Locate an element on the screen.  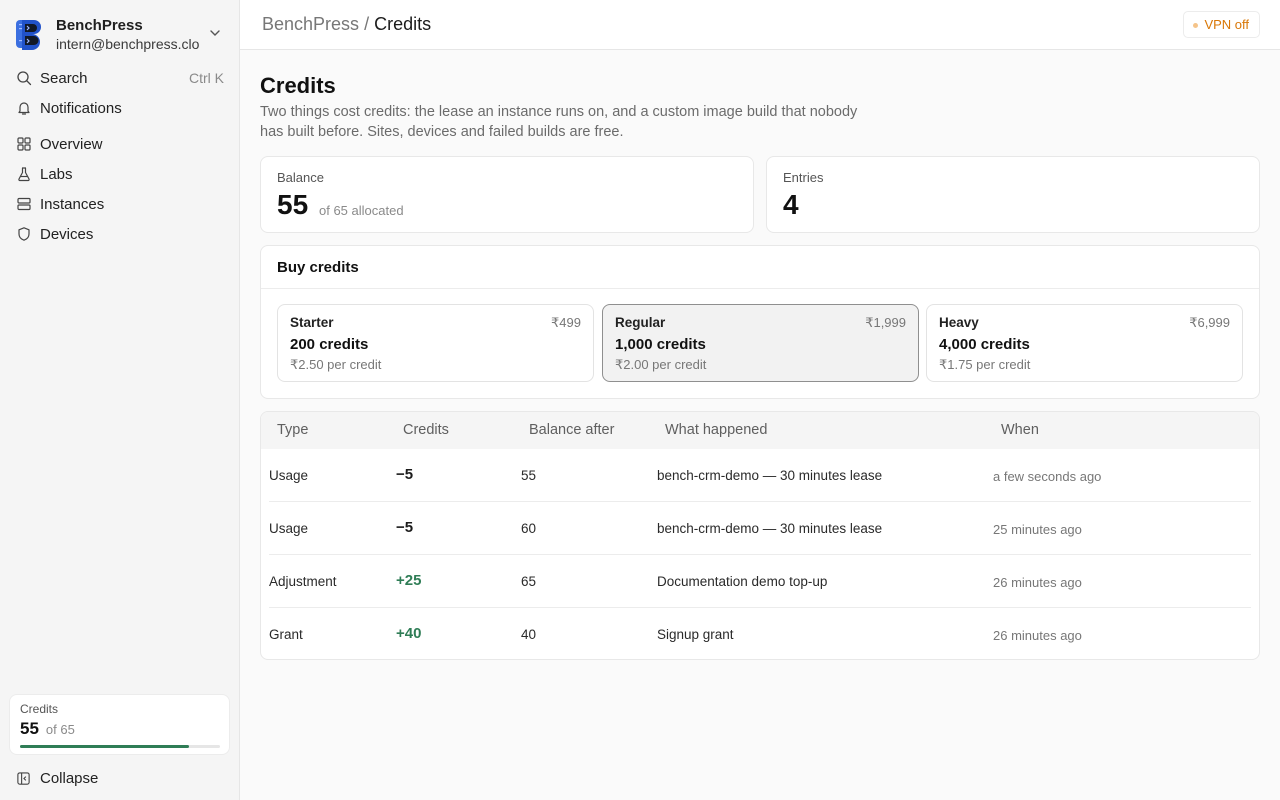
sidebar-item-notifications: Notifications is located at coordinates (120, 108).